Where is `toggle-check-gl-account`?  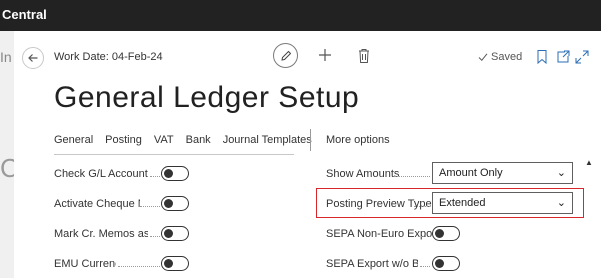
toggle-check-gl-account is located at coordinates (175, 173).